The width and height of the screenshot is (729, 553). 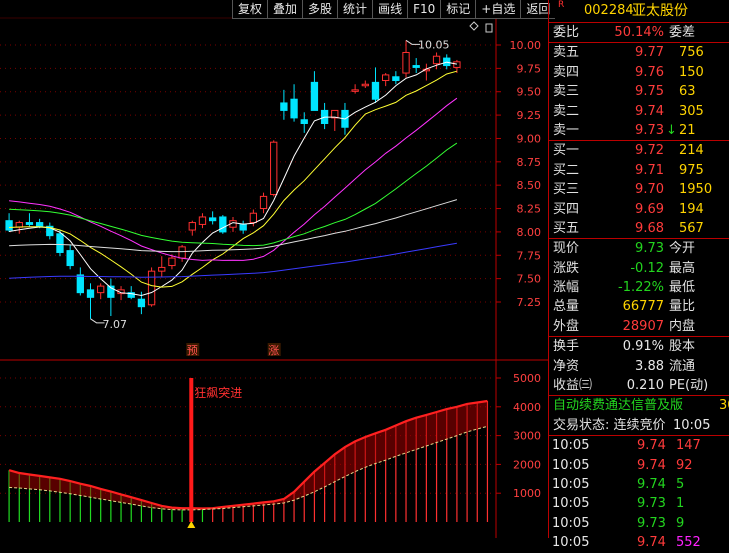 I want to click on sell-row-3: 卖三 9.75 63, so click(x=639, y=91).